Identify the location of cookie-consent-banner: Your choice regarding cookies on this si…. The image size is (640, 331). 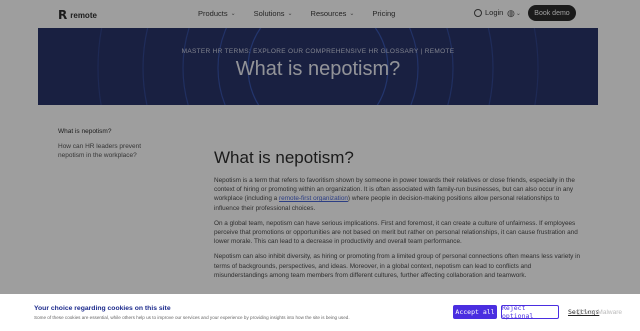
(320, 312).